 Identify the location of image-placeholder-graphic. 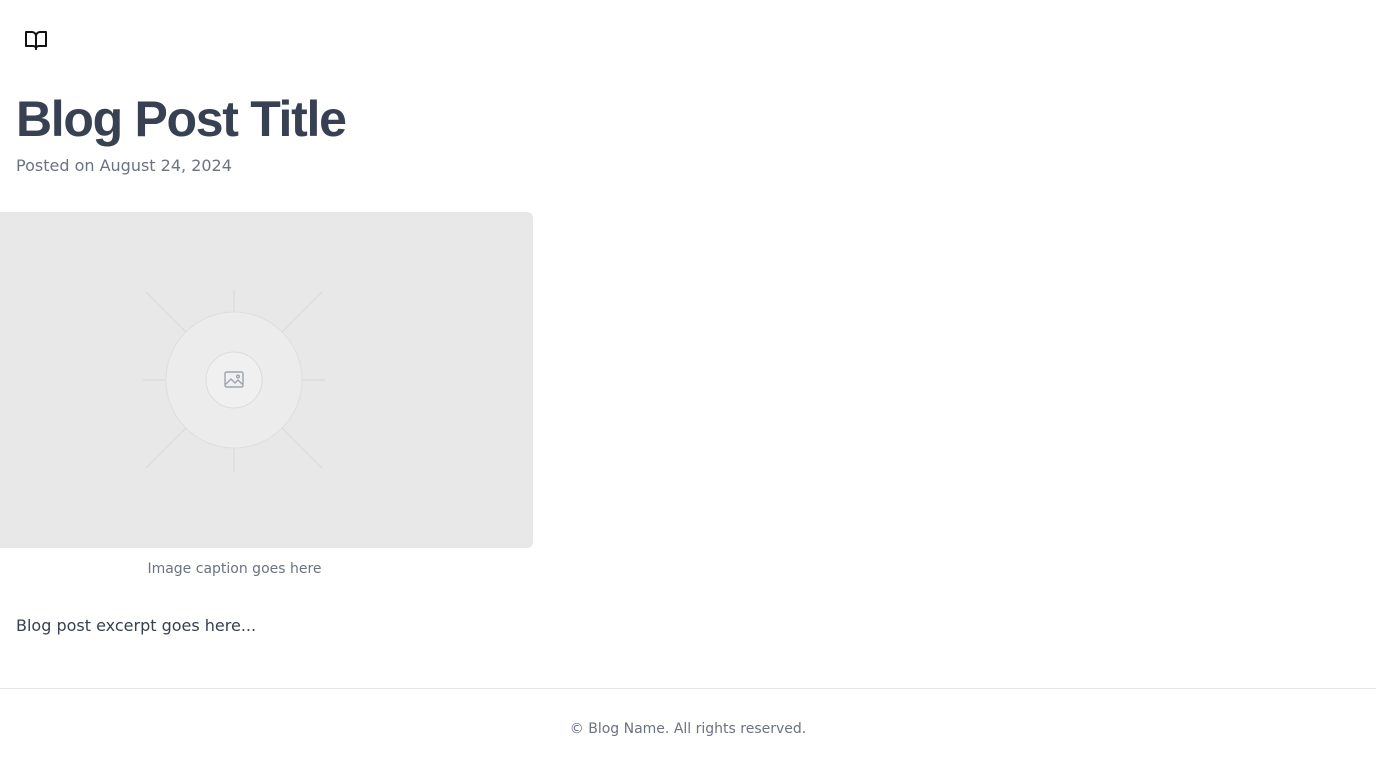
(234, 381).